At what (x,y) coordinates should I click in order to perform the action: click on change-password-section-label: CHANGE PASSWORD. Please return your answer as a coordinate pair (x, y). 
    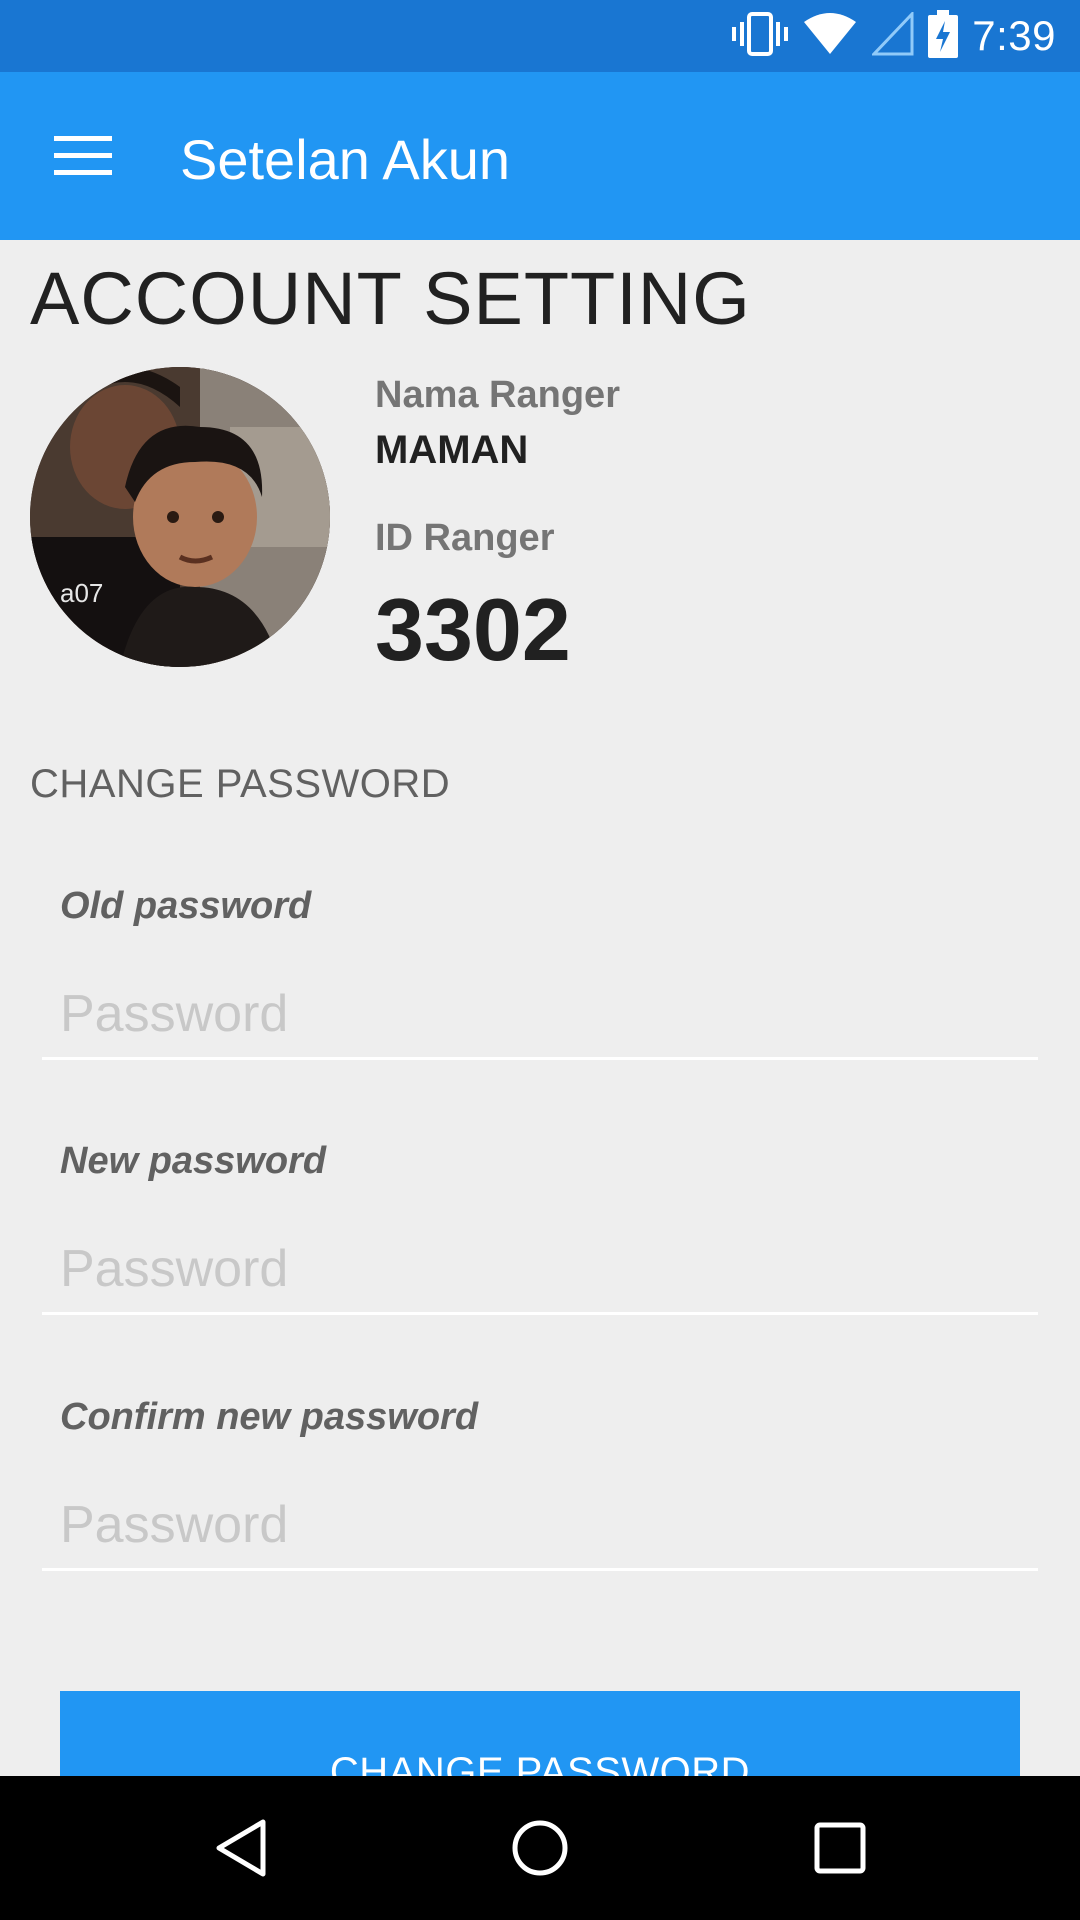
    Looking at the image, I should click on (240, 784).